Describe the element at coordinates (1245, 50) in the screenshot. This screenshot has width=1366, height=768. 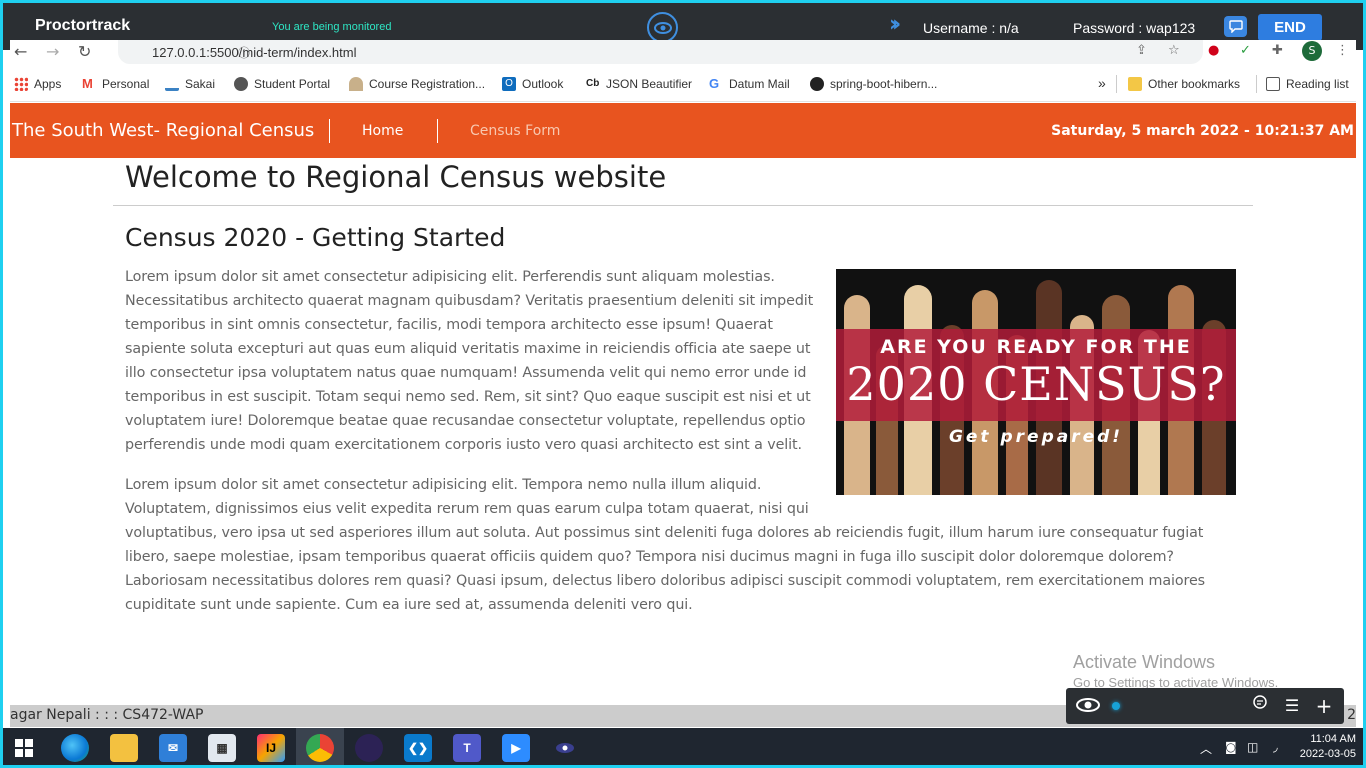
I see `extension-check-icon: ✓` at that location.